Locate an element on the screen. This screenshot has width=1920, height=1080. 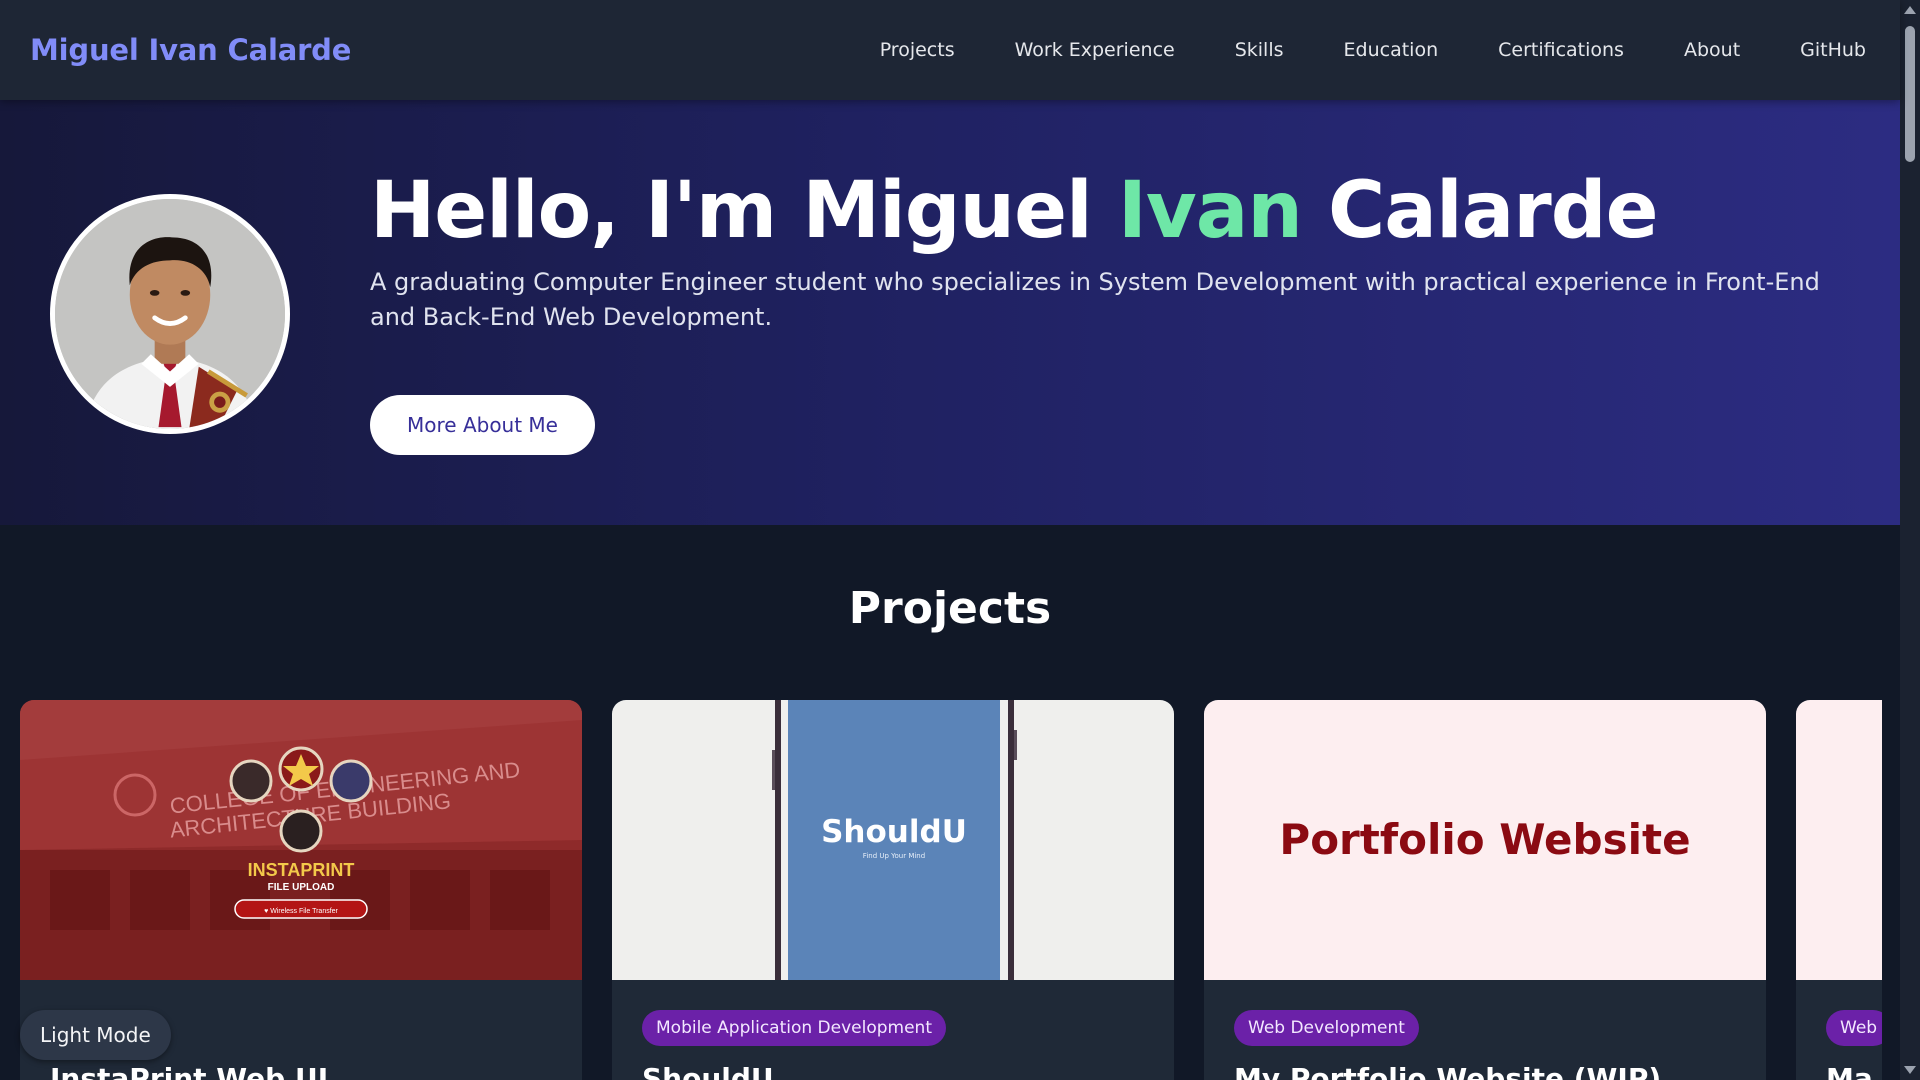
project-title: My Portfolio Website (WIP) is located at coordinates (1447, 1071).